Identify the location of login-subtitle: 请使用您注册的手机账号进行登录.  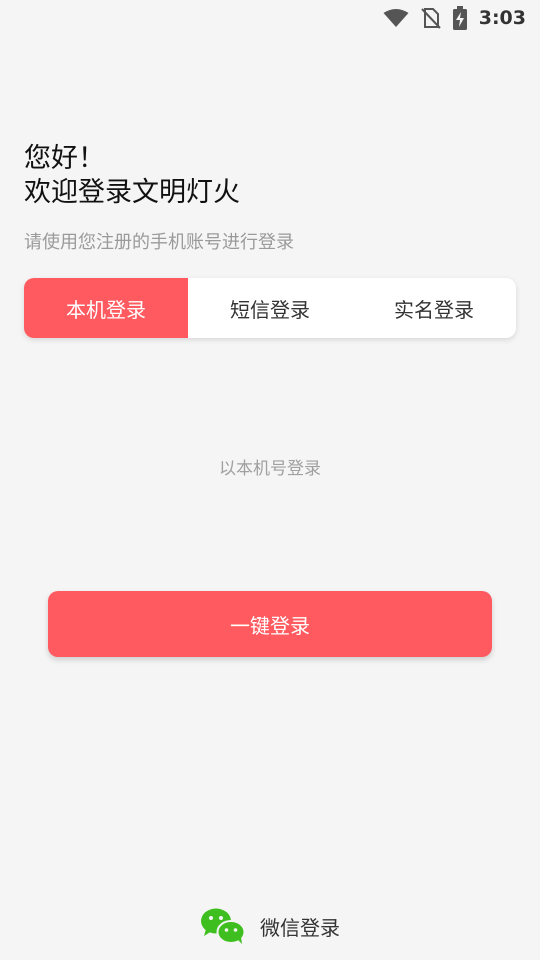
(159, 242).